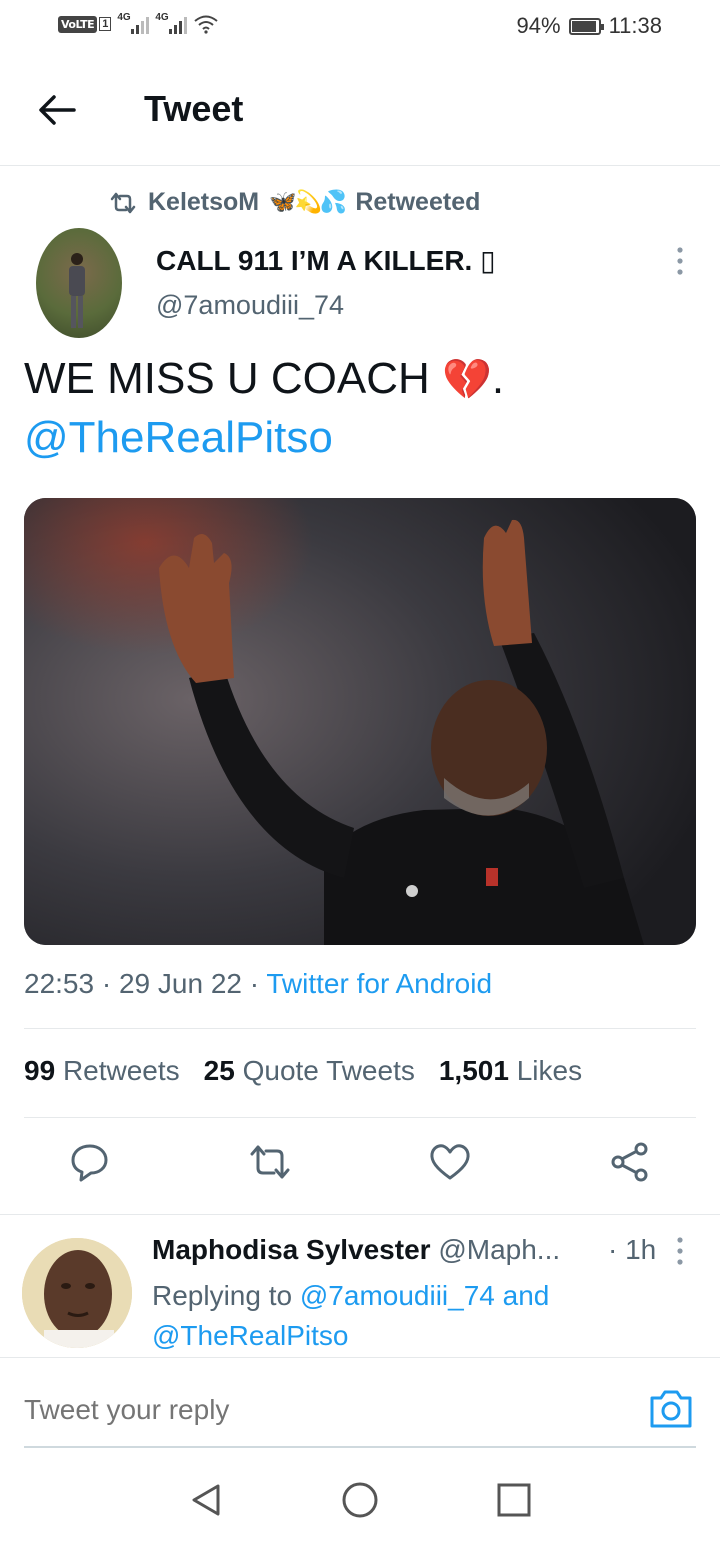 Image resolution: width=720 pixels, height=1541 pixels. I want to click on sim-number: 1, so click(105, 24).